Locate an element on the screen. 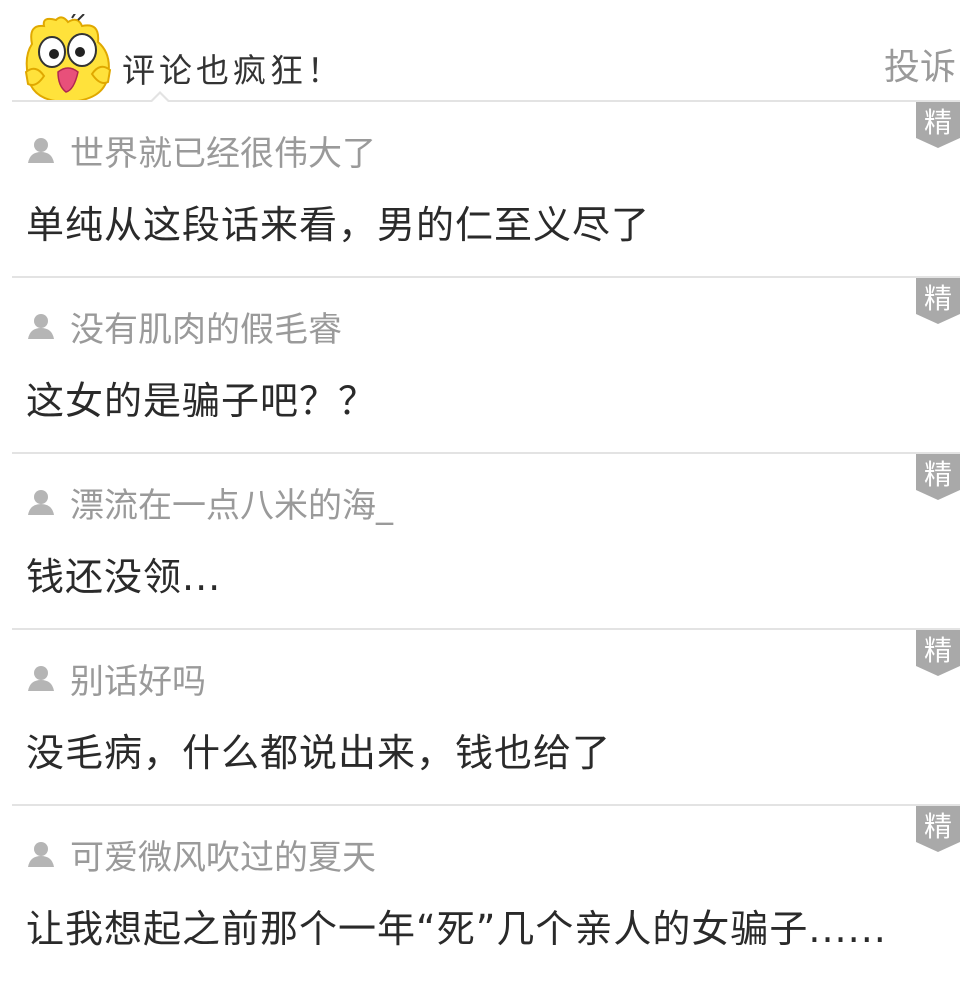  comment-username: 世界就已经很伟大了 is located at coordinates (223, 150).